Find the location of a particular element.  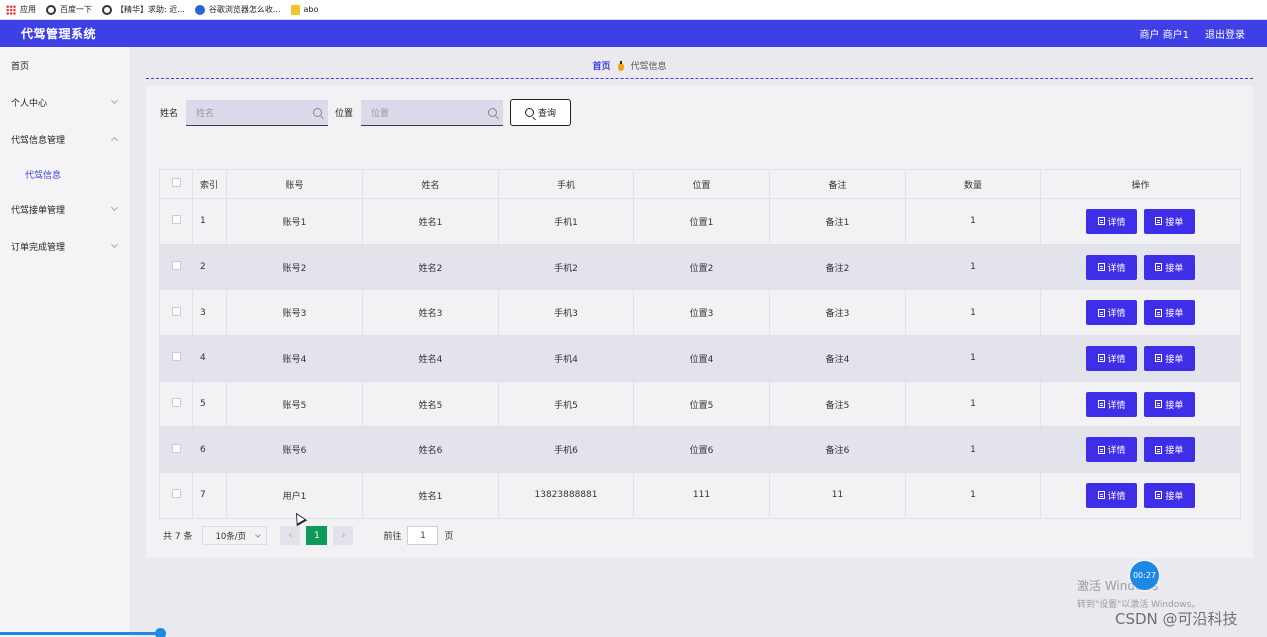

app-title: 代驾管理系统 is located at coordinates (59, 34).